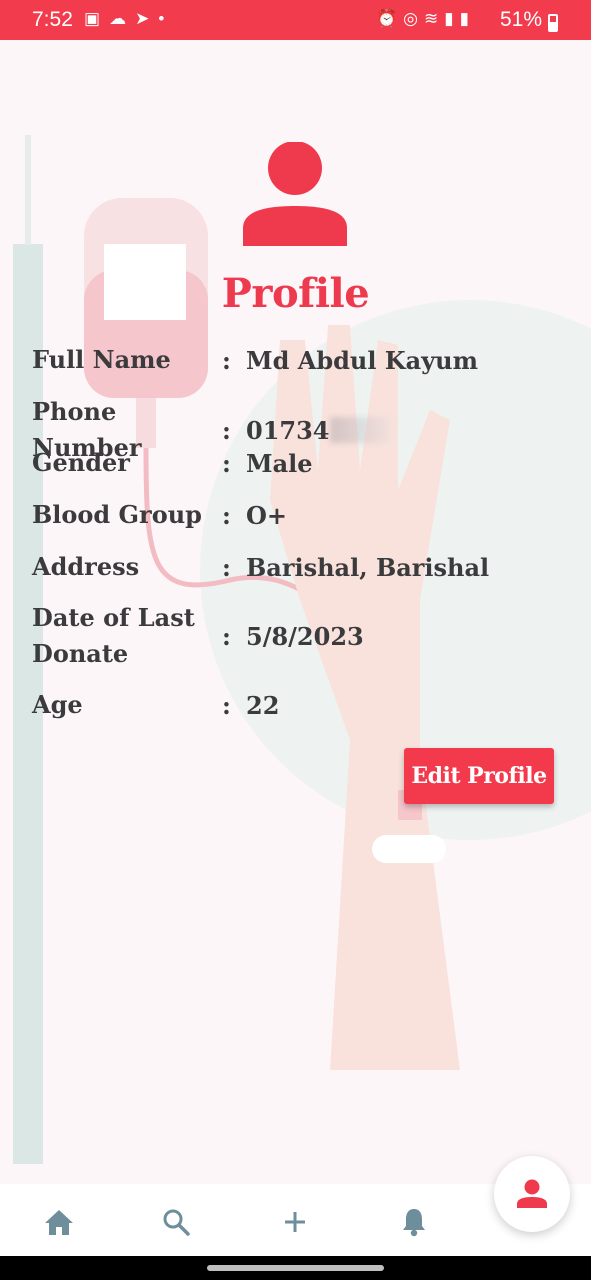 Image resolution: width=591 pixels, height=1280 pixels. What do you see at coordinates (362, 360) in the screenshot?
I see `value-full-name: Md Abdul Kayum` at bounding box center [362, 360].